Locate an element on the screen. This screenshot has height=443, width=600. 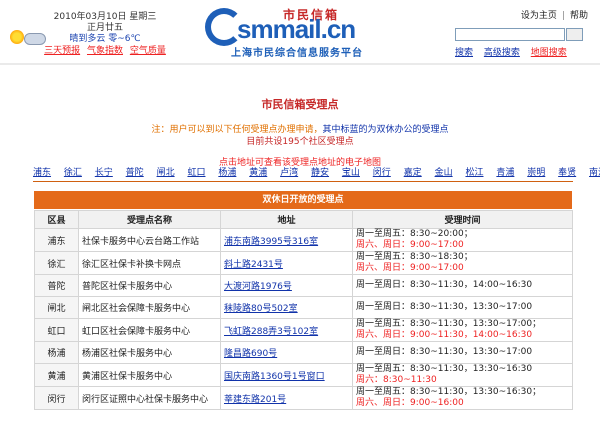
hours-weekday: 周一至周五：8:30~18:30； is located at coordinates (414, 257).